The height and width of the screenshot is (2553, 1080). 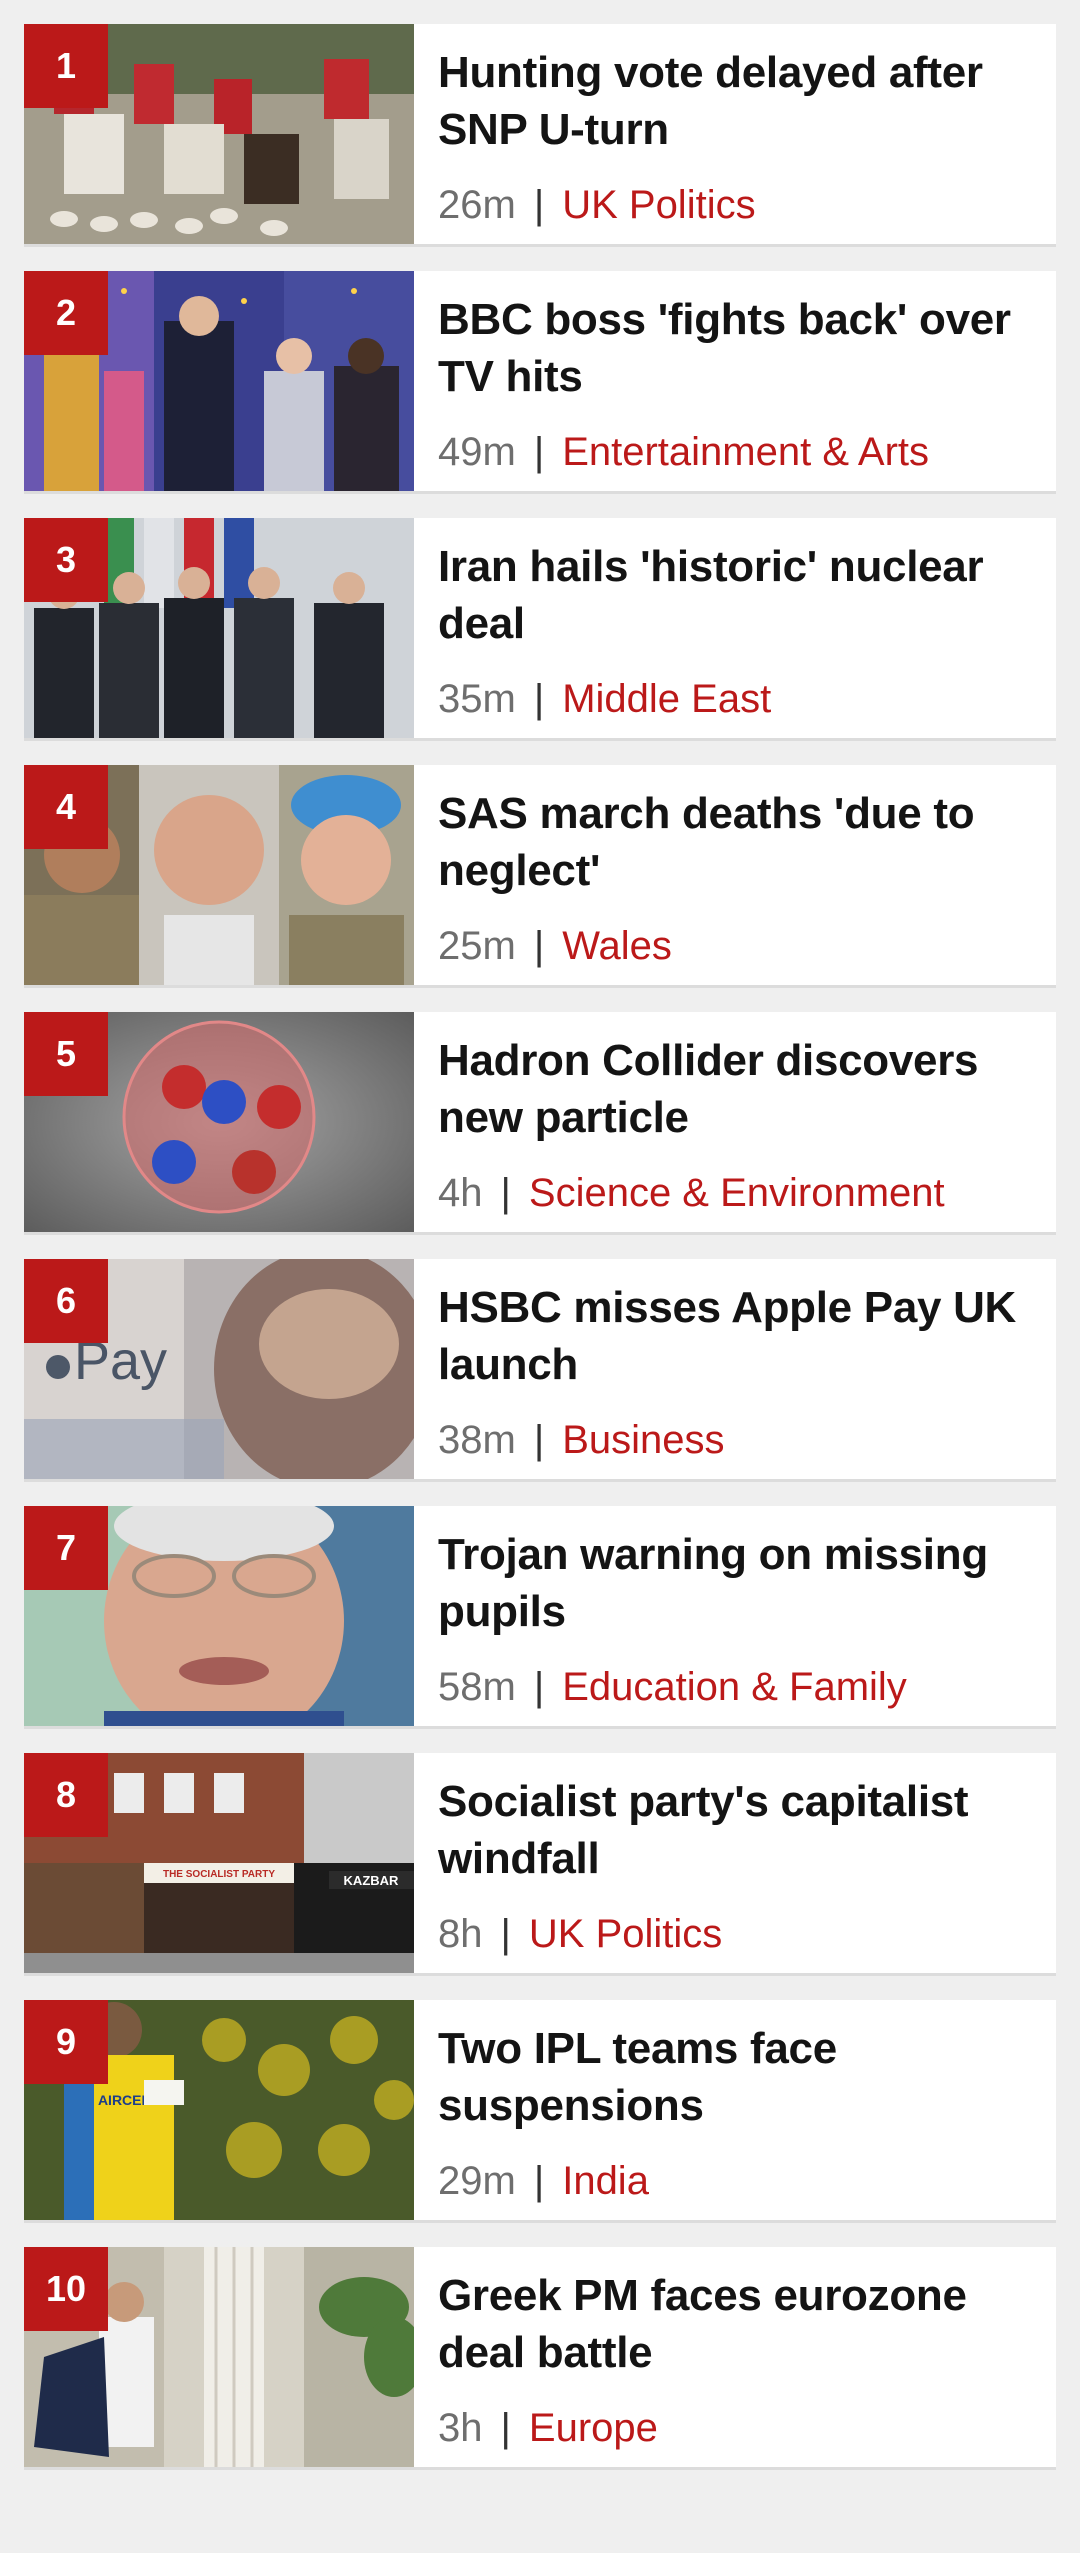 What do you see at coordinates (219, 1122) in the screenshot?
I see `story-thumbnail: 5` at bounding box center [219, 1122].